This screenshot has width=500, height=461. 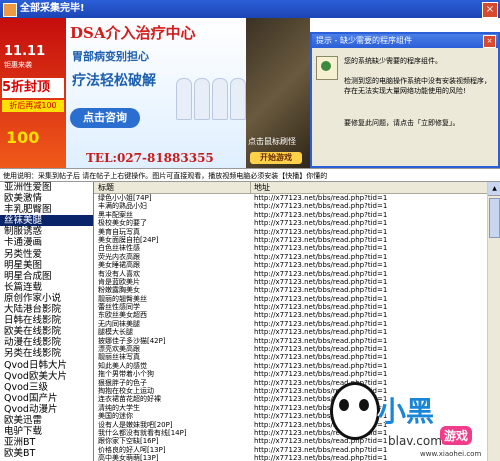 What do you see at coordinates (494, 218) in the screenshot?
I see `scroll-thumb` at bounding box center [494, 218].